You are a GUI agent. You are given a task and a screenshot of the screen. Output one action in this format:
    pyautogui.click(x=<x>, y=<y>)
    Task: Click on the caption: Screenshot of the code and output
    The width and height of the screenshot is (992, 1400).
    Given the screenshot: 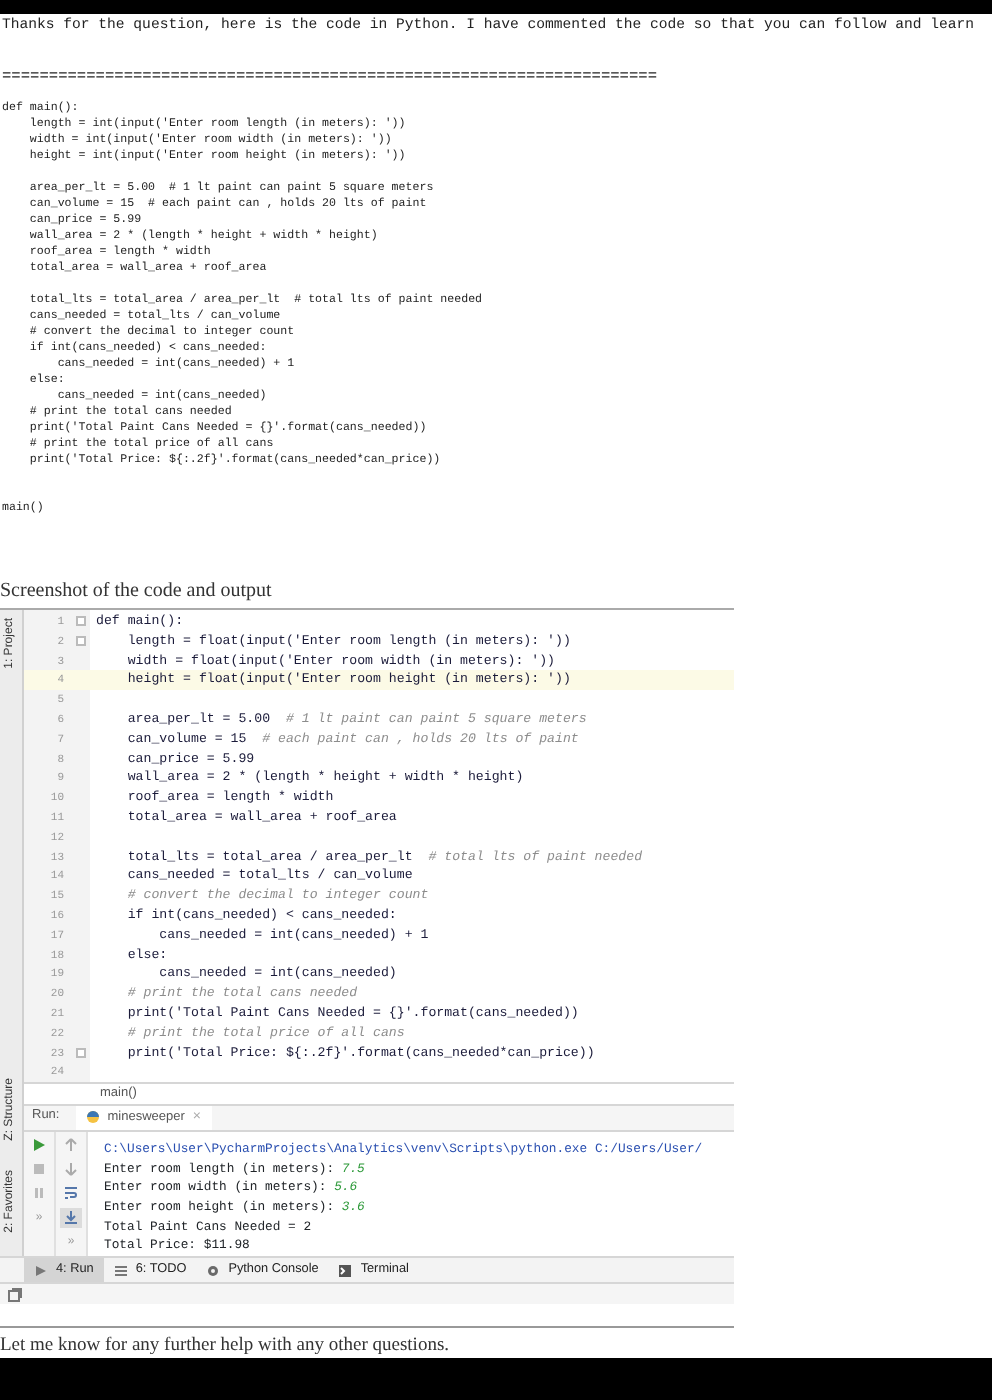 What is the action you would take?
    pyautogui.click(x=136, y=592)
    